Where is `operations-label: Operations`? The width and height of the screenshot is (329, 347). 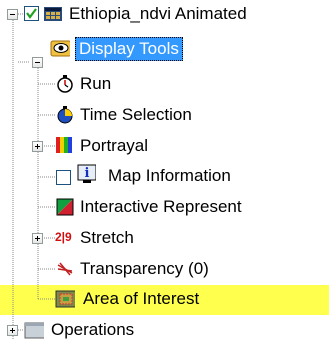 operations-label: Operations is located at coordinates (92, 330).